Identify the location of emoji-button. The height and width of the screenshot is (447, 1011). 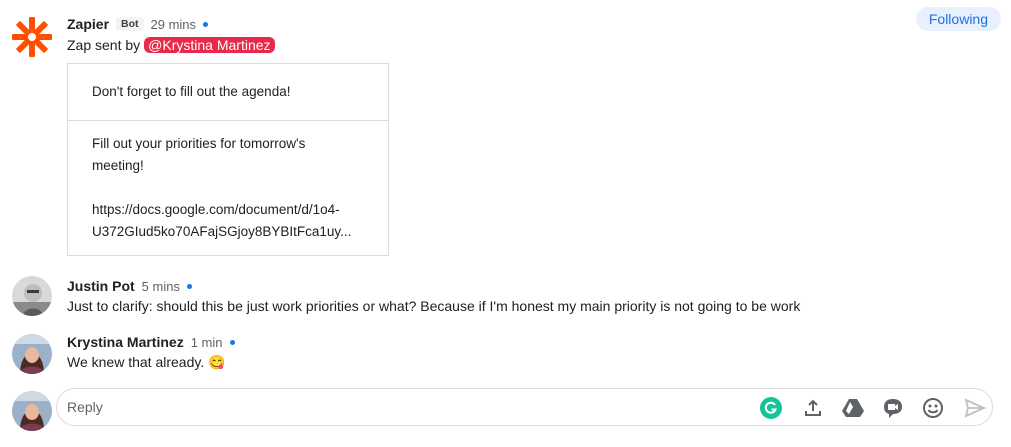
(933, 408).